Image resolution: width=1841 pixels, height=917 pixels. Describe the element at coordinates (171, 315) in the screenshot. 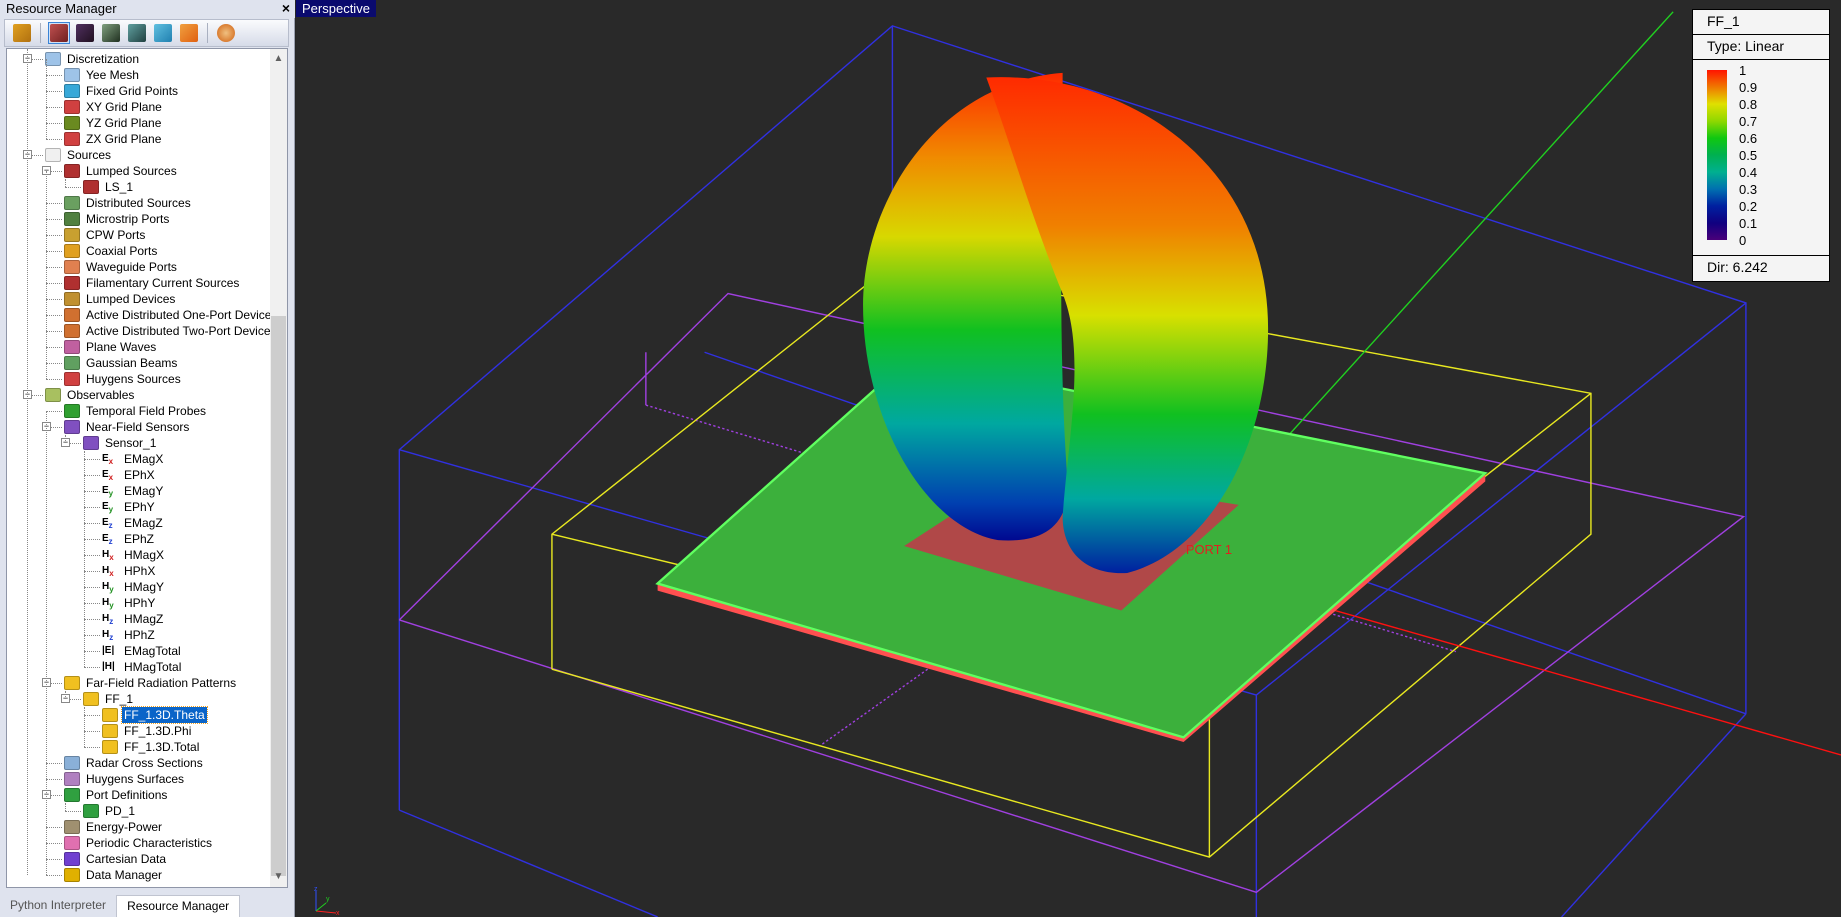

I see `tree-item: Active Distributed One-Port Devices` at that location.